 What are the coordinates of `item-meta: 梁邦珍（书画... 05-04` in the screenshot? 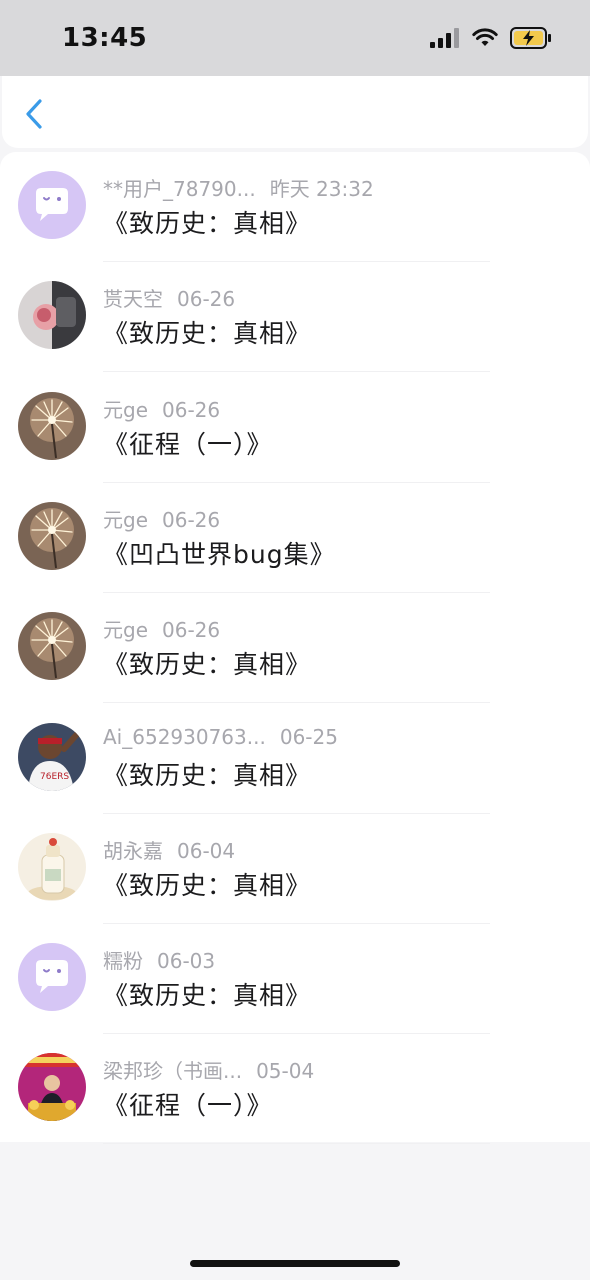 It's located at (208, 1069).